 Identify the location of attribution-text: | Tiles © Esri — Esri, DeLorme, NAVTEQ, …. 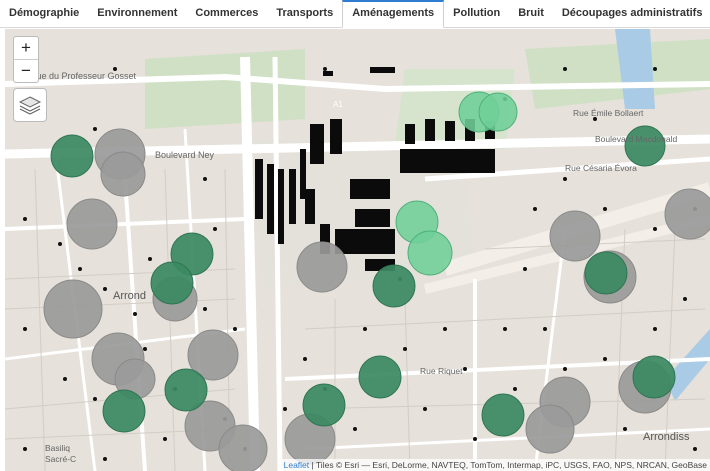
(508, 465).